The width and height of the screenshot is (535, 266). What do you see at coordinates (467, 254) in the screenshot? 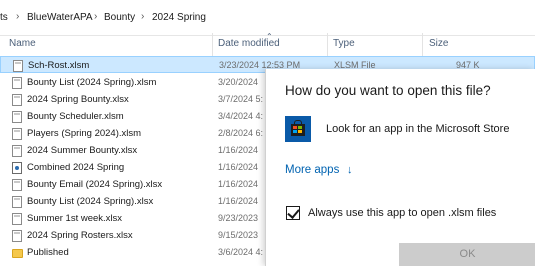
I see `ok-button: OK` at bounding box center [467, 254].